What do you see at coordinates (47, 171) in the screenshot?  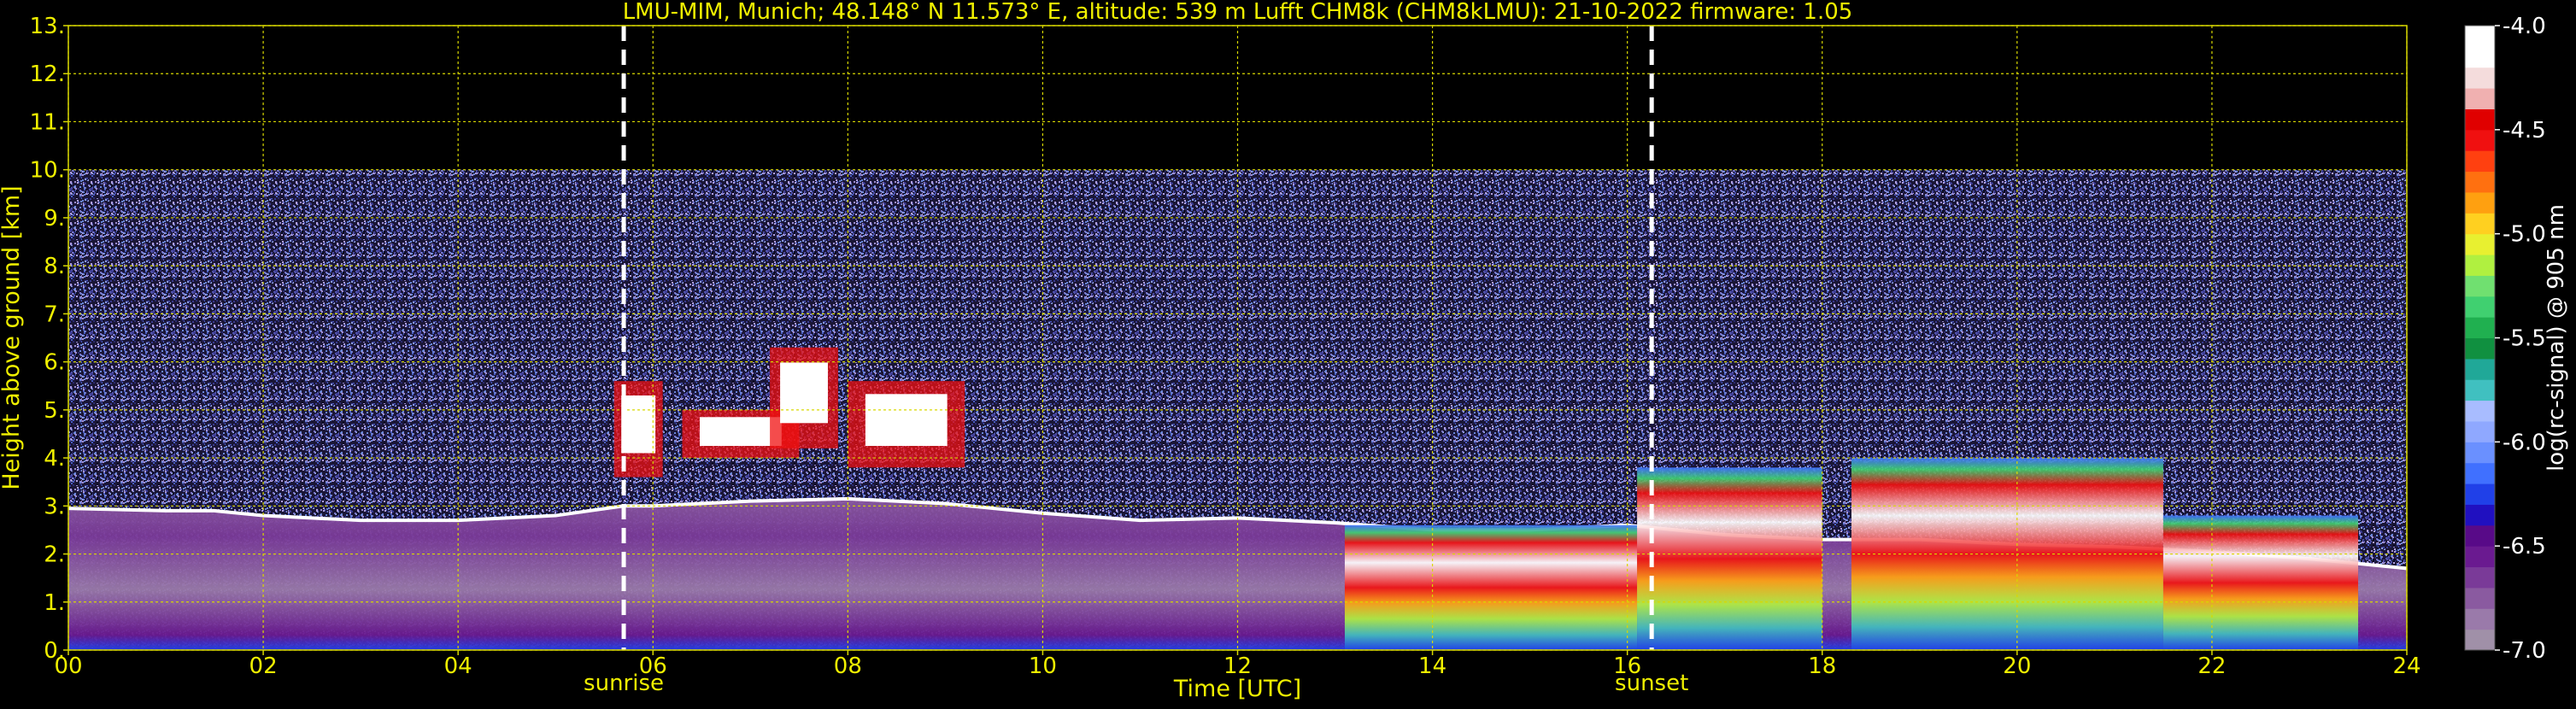 I see `y-tick-label-10: 10.` at bounding box center [47, 171].